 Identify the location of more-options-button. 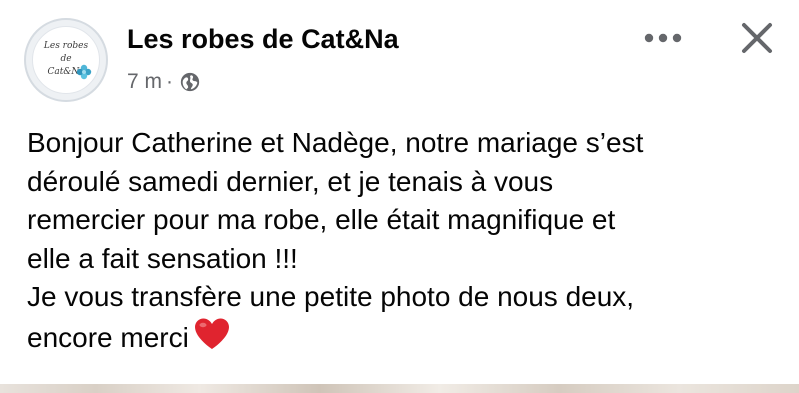
(663, 38).